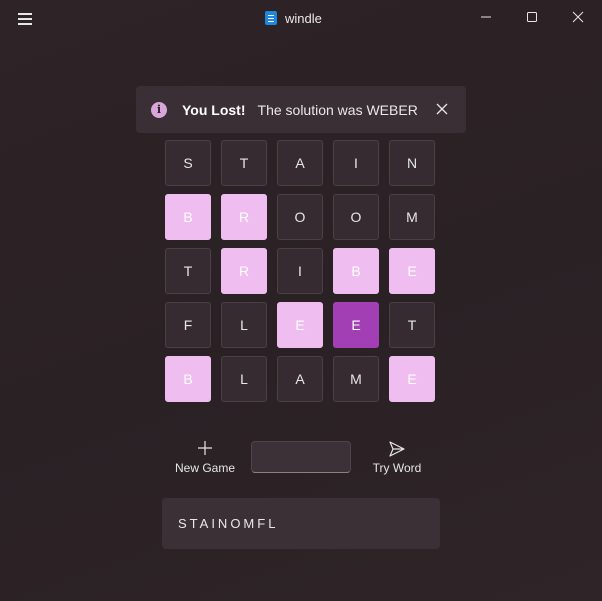  I want to click on try-word-button: Try Word, so click(397, 458).